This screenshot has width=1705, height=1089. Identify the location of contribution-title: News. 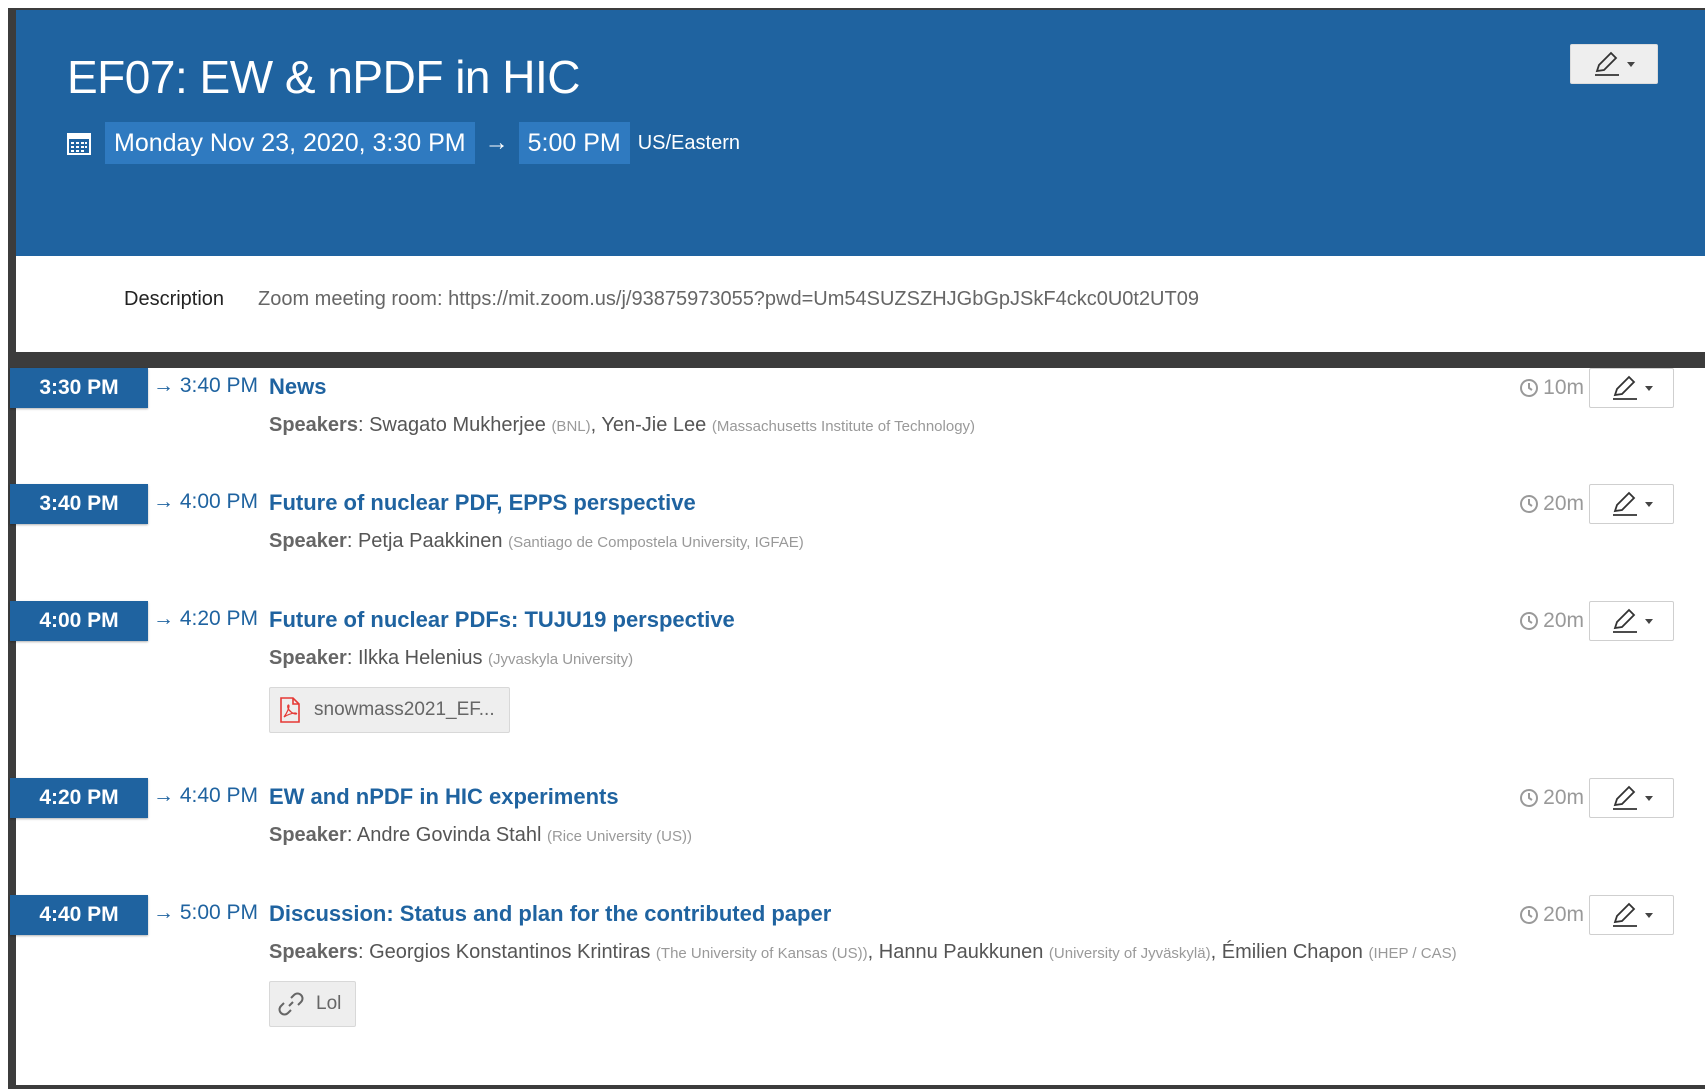
(297, 387).